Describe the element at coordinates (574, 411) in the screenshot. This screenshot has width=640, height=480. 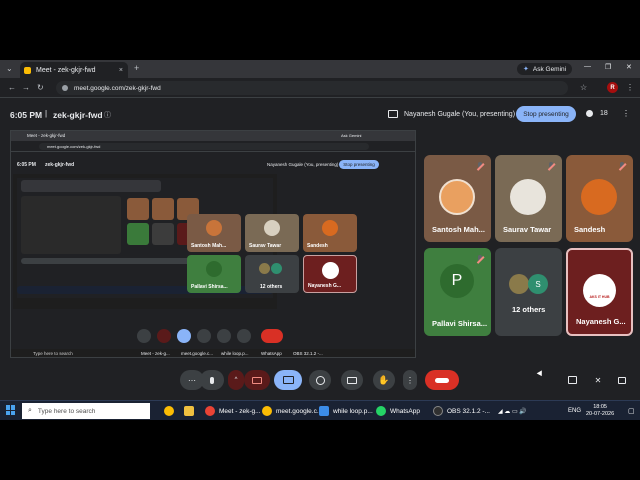
I see `language-indicator: ENG` at that location.